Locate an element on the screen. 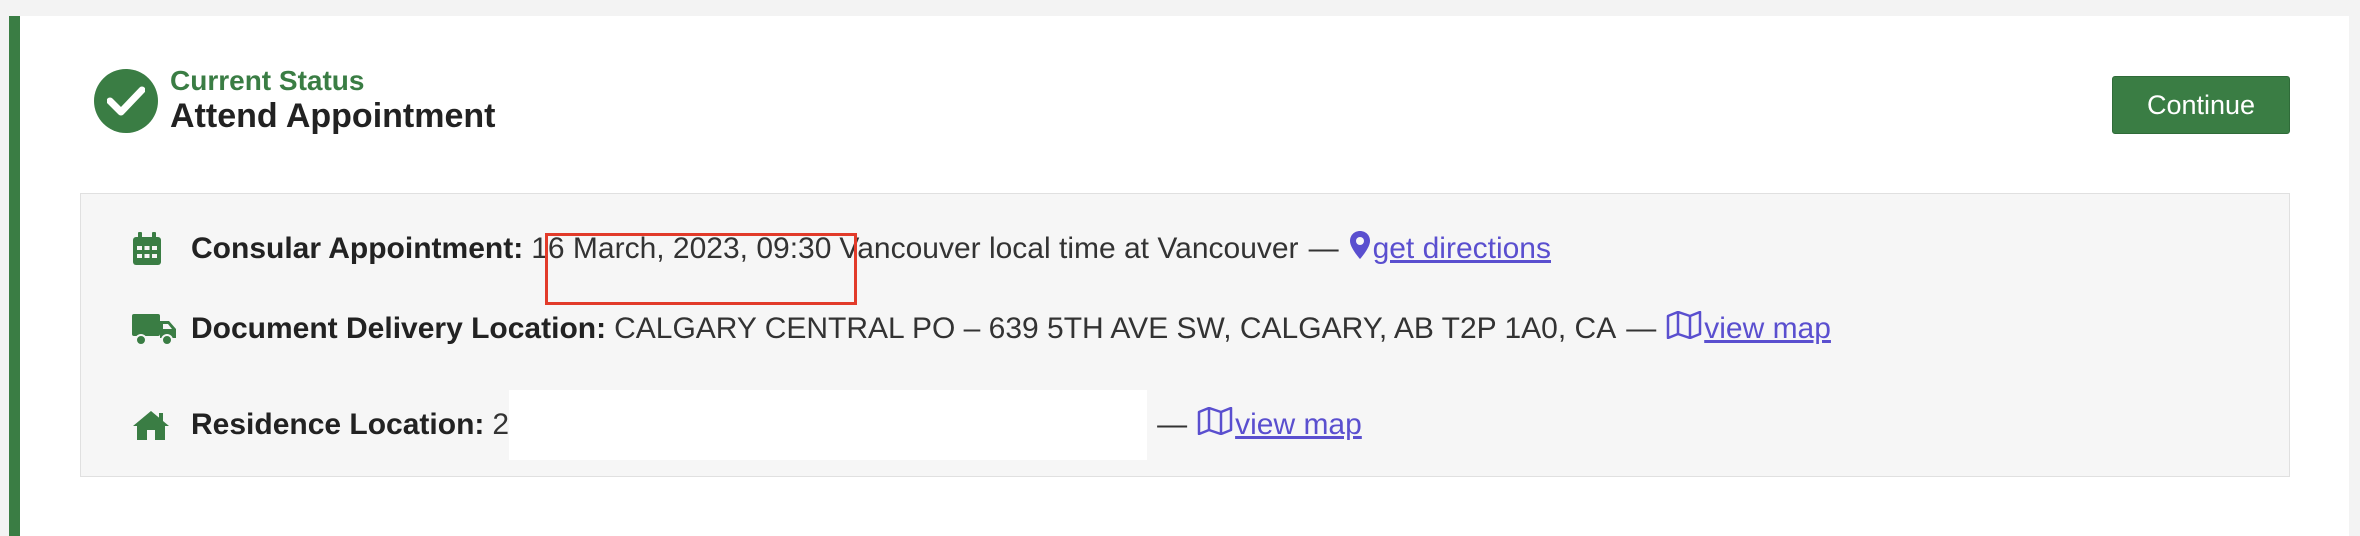 This screenshot has width=2360, height=536. residence-location-row: Residence Location: 2 — view map is located at coordinates (746, 425).